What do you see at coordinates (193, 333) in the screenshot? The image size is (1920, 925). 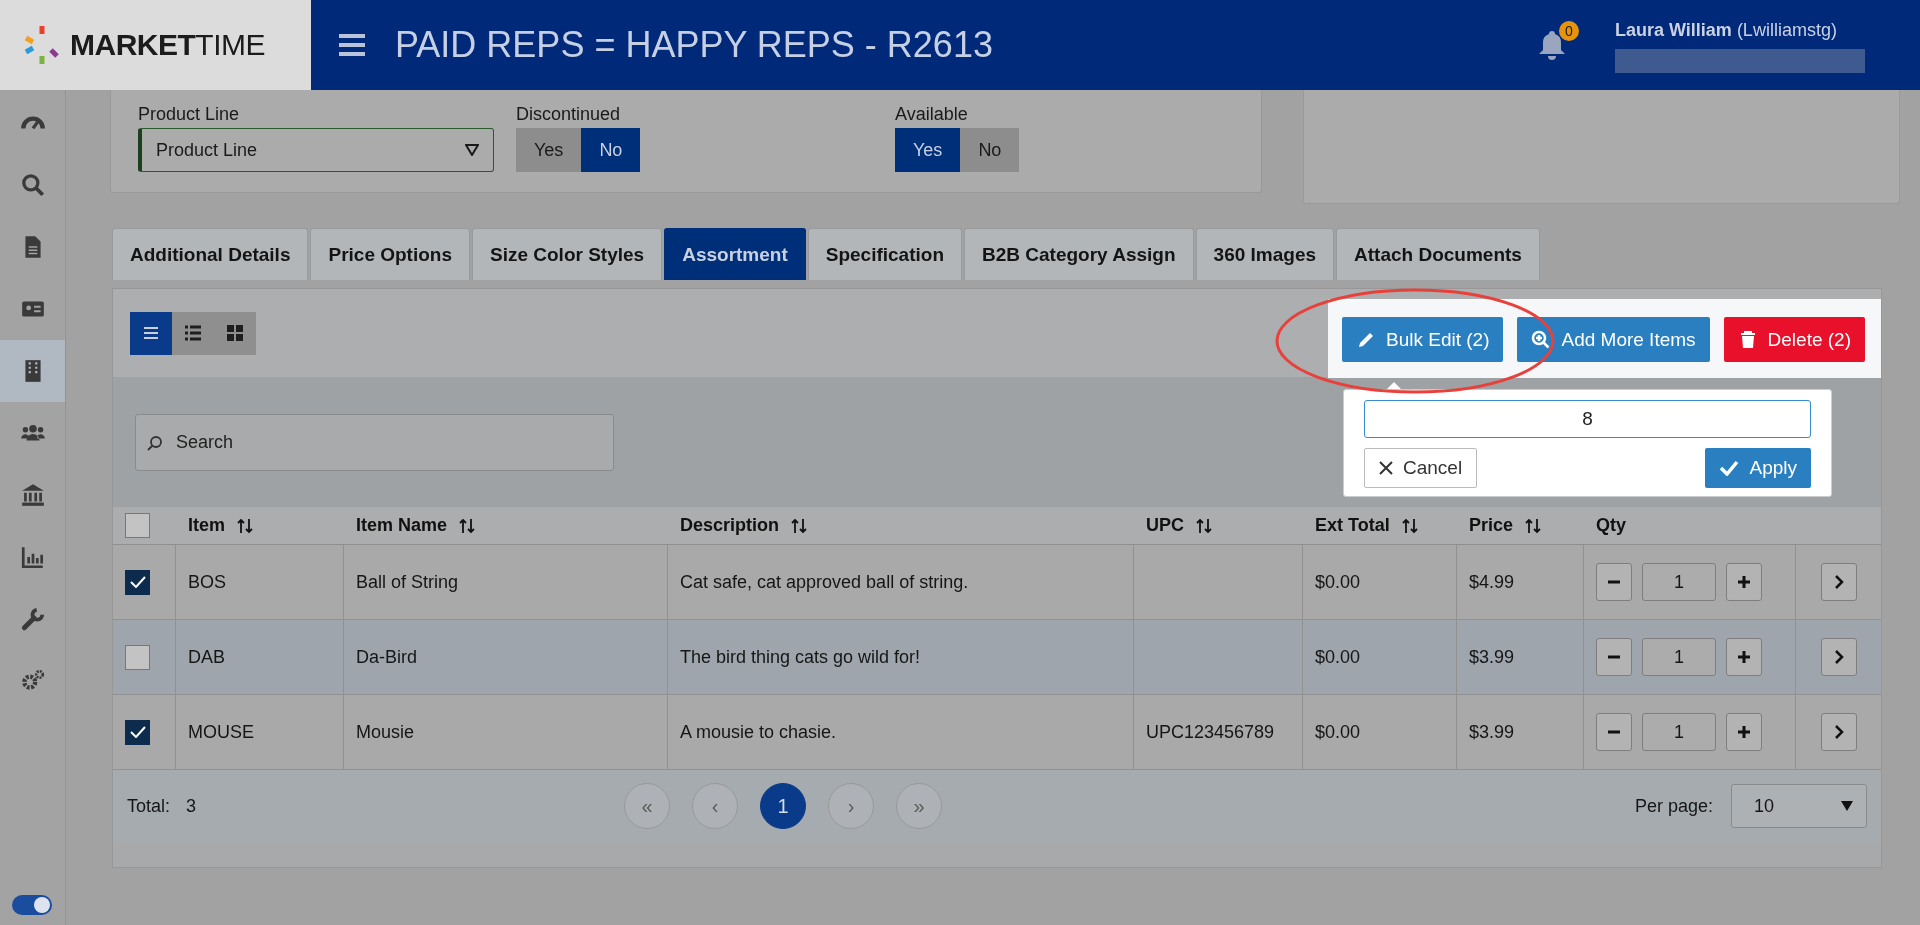 I see `table-view-icon` at bounding box center [193, 333].